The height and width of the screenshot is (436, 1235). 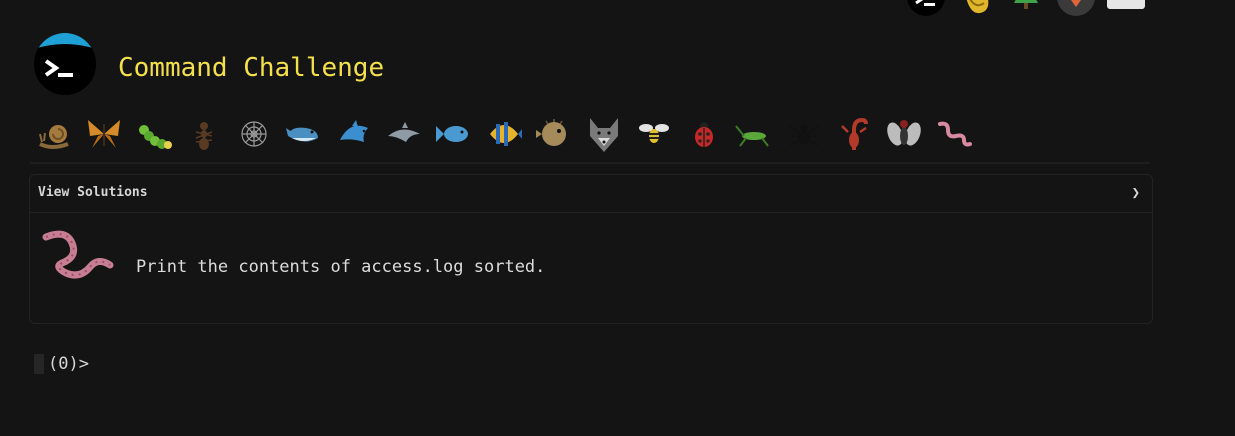 What do you see at coordinates (404, 134) in the screenshot?
I see `dolphin-gray-icon` at bounding box center [404, 134].